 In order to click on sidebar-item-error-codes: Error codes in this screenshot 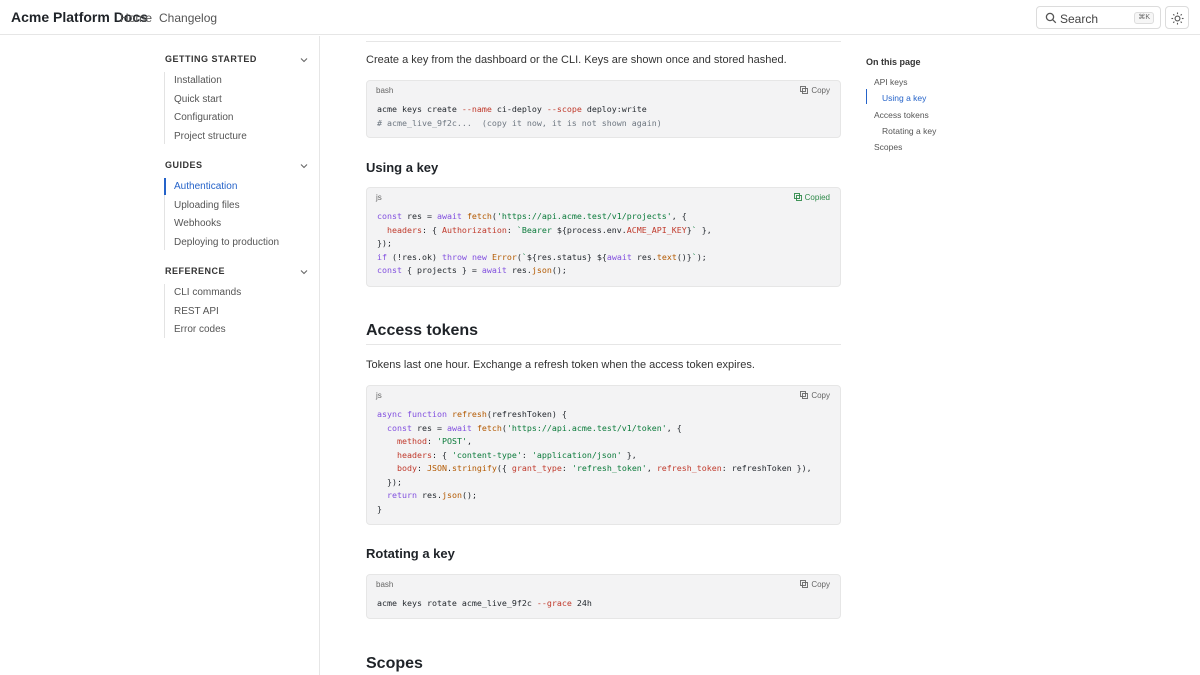, I will do `click(200, 329)`.